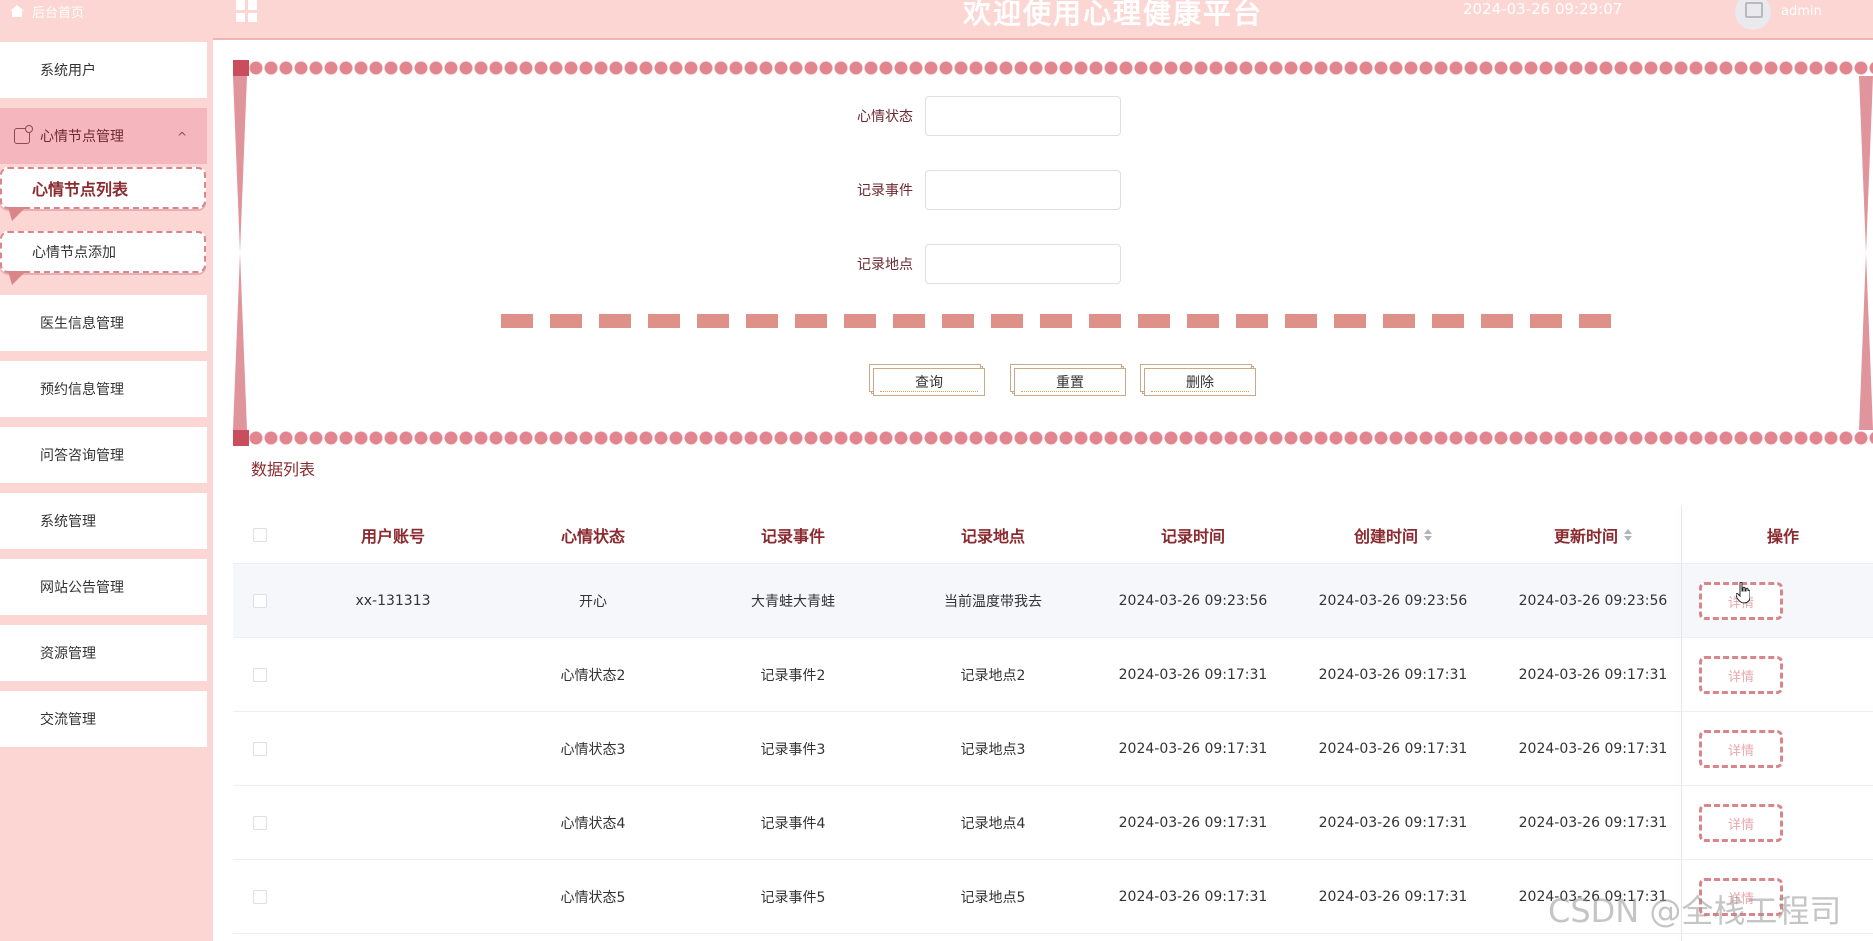 This screenshot has height=941, width=1873. What do you see at coordinates (1023, 116) in the screenshot?
I see `mood-input` at bounding box center [1023, 116].